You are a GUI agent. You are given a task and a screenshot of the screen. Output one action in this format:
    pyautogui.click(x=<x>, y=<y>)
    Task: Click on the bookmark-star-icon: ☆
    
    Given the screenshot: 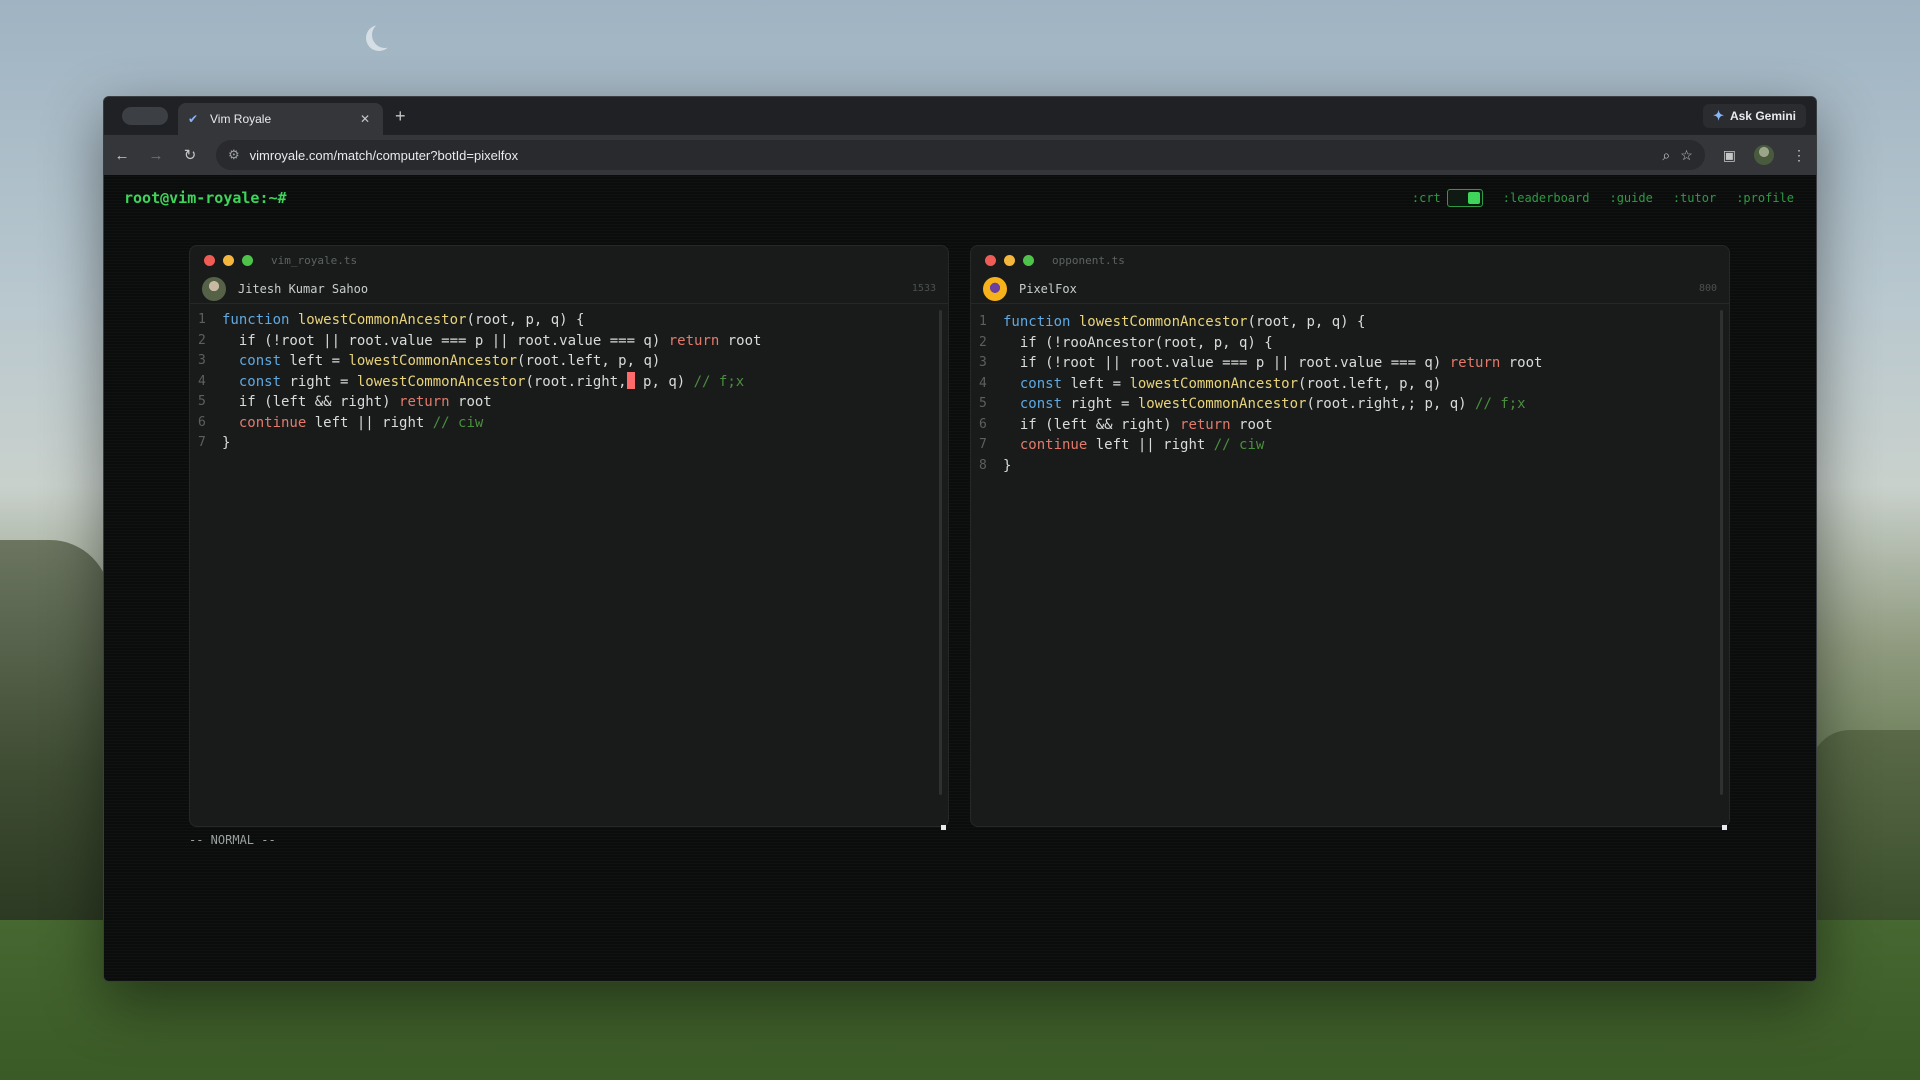 What is the action you would take?
    pyautogui.click(x=1686, y=155)
    